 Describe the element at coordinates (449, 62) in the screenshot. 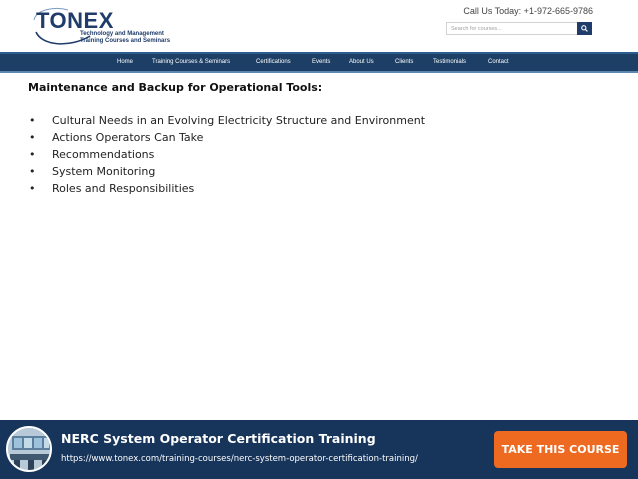

I see `nav-item-testimonials: Testimonials` at that location.